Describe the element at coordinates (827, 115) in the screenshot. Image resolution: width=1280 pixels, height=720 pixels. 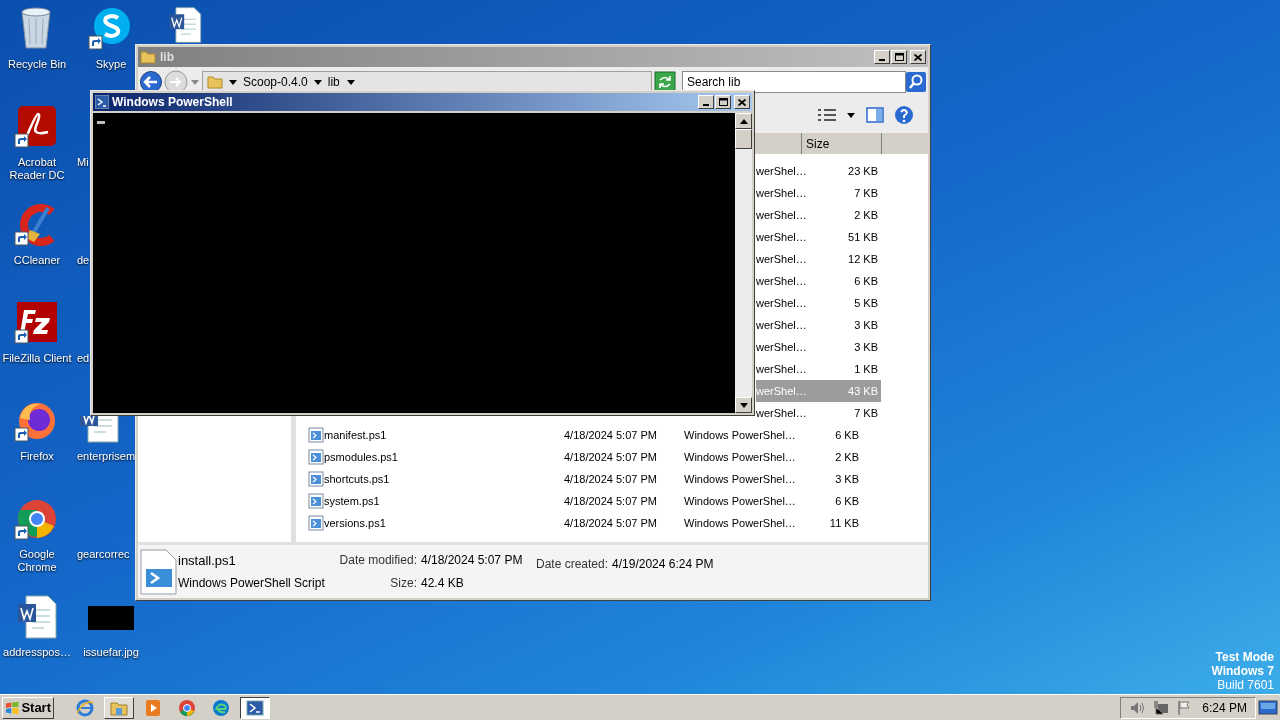
I see `list-view-icon` at that location.